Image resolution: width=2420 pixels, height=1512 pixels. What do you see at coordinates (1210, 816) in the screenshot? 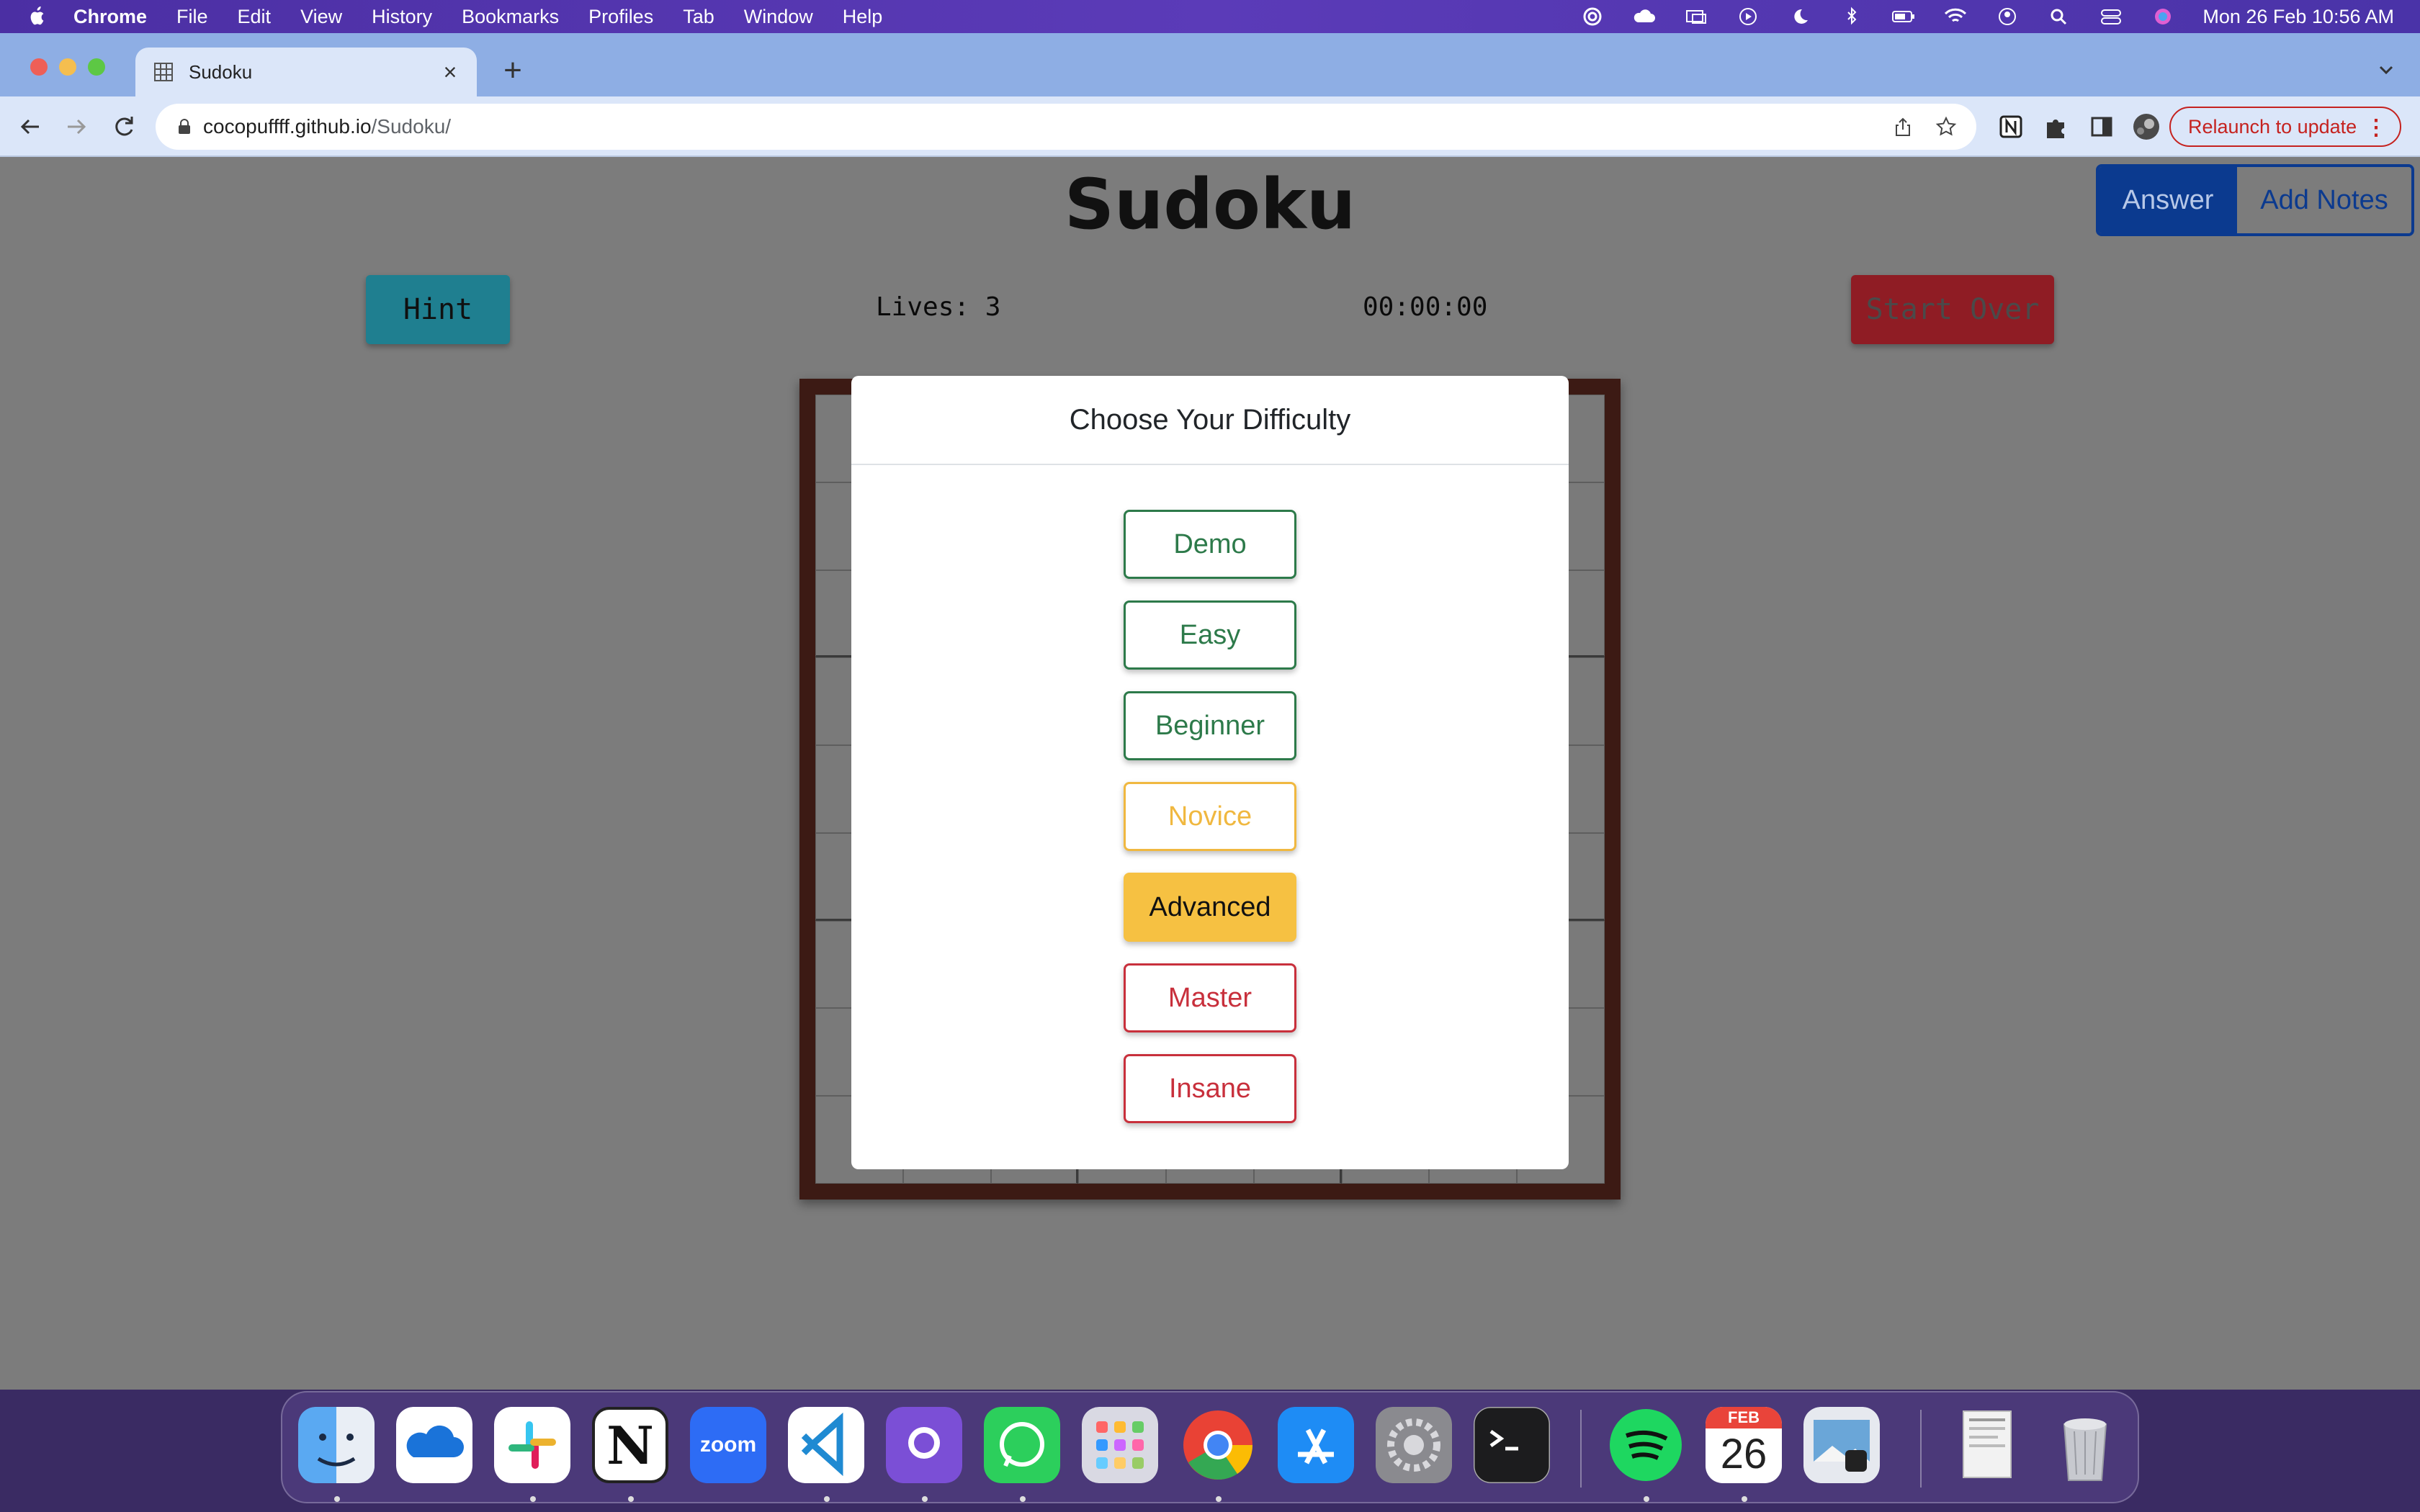
I see `difficulty-novice-button: Novice` at bounding box center [1210, 816].